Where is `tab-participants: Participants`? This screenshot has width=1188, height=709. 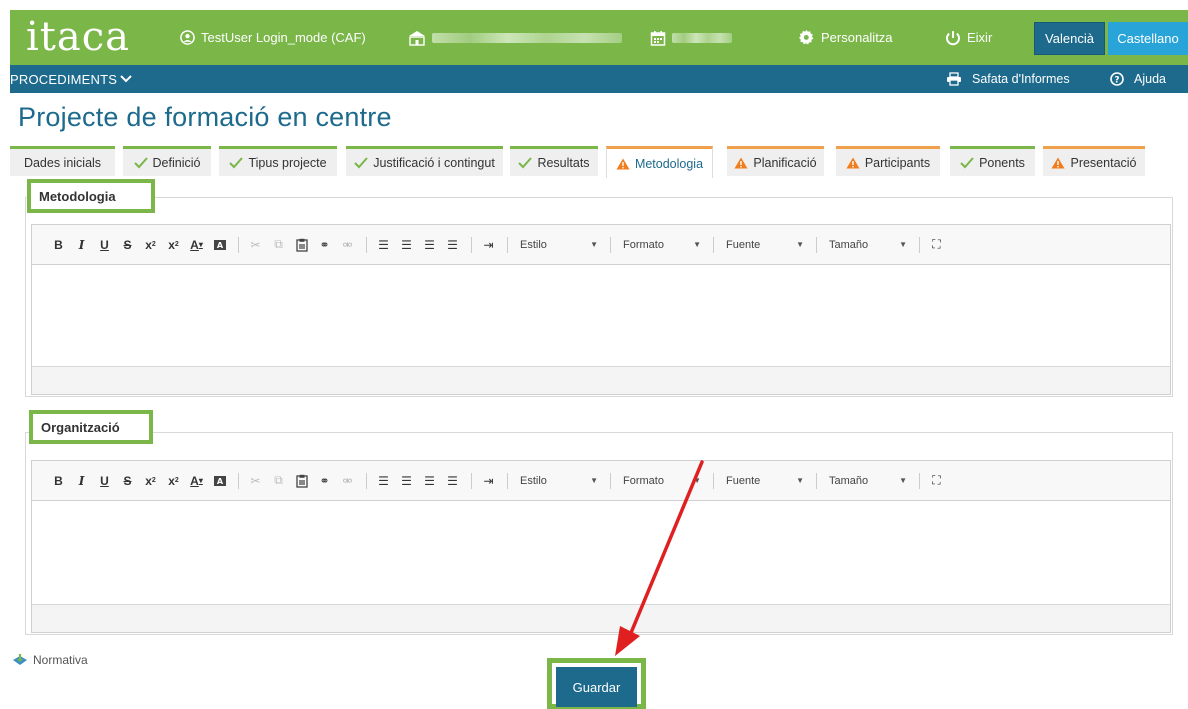 tab-participants: Participants is located at coordinates (888, 161).